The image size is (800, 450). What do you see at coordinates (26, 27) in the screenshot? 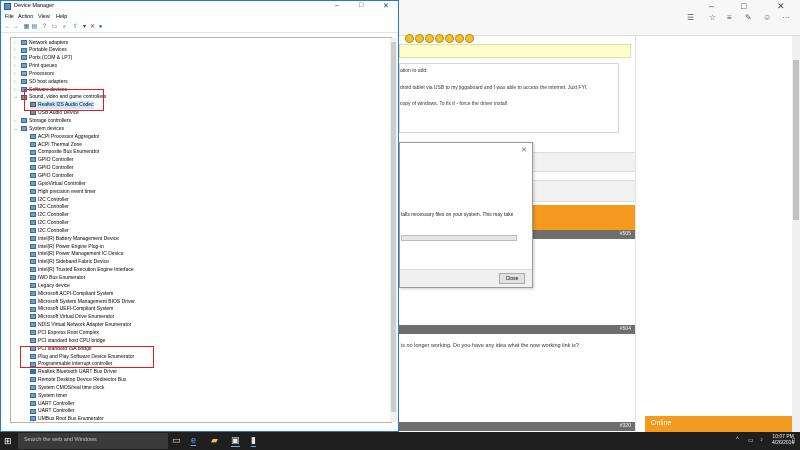
I see `properties-icon: ▦` at bounding box center [26, 27].